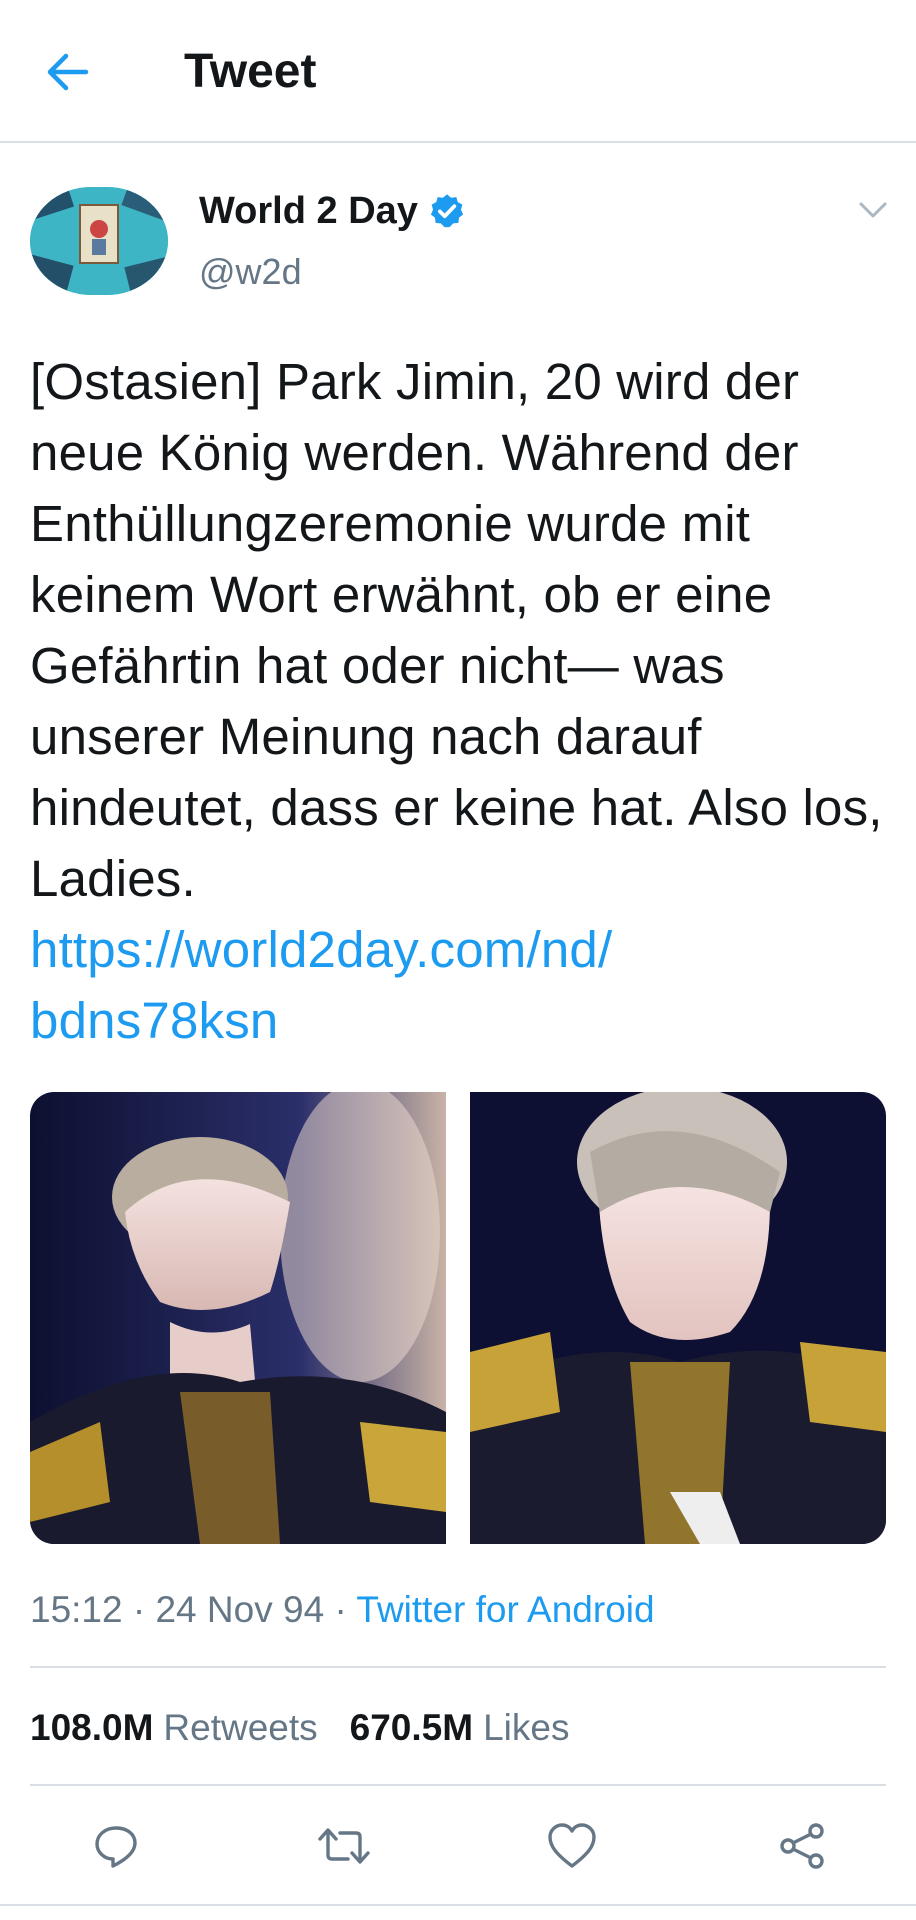 Image resolution: width=916 pixels, height=1920 pixels. What do you see at coordinates (447, 211) in the screenshot?
I see `verified-badge-icon` at bounding box center [447, 211].